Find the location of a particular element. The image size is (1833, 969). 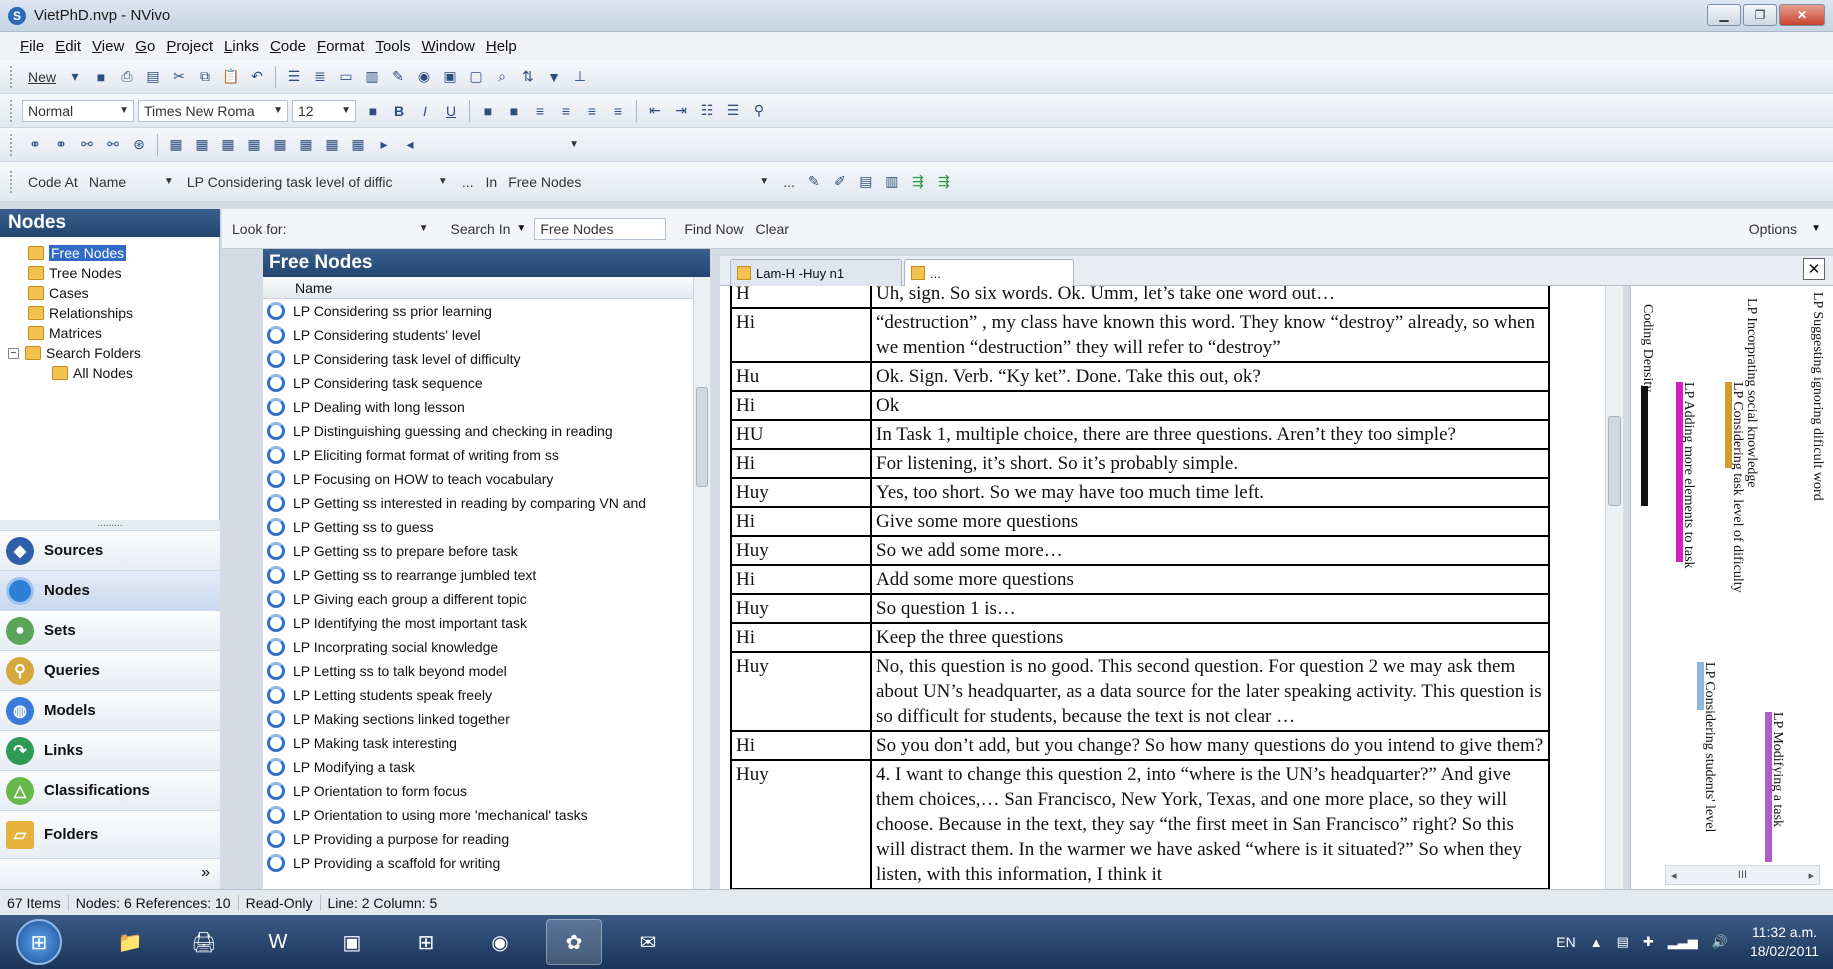

list-scrollbar is located at coordinates (701, 583).